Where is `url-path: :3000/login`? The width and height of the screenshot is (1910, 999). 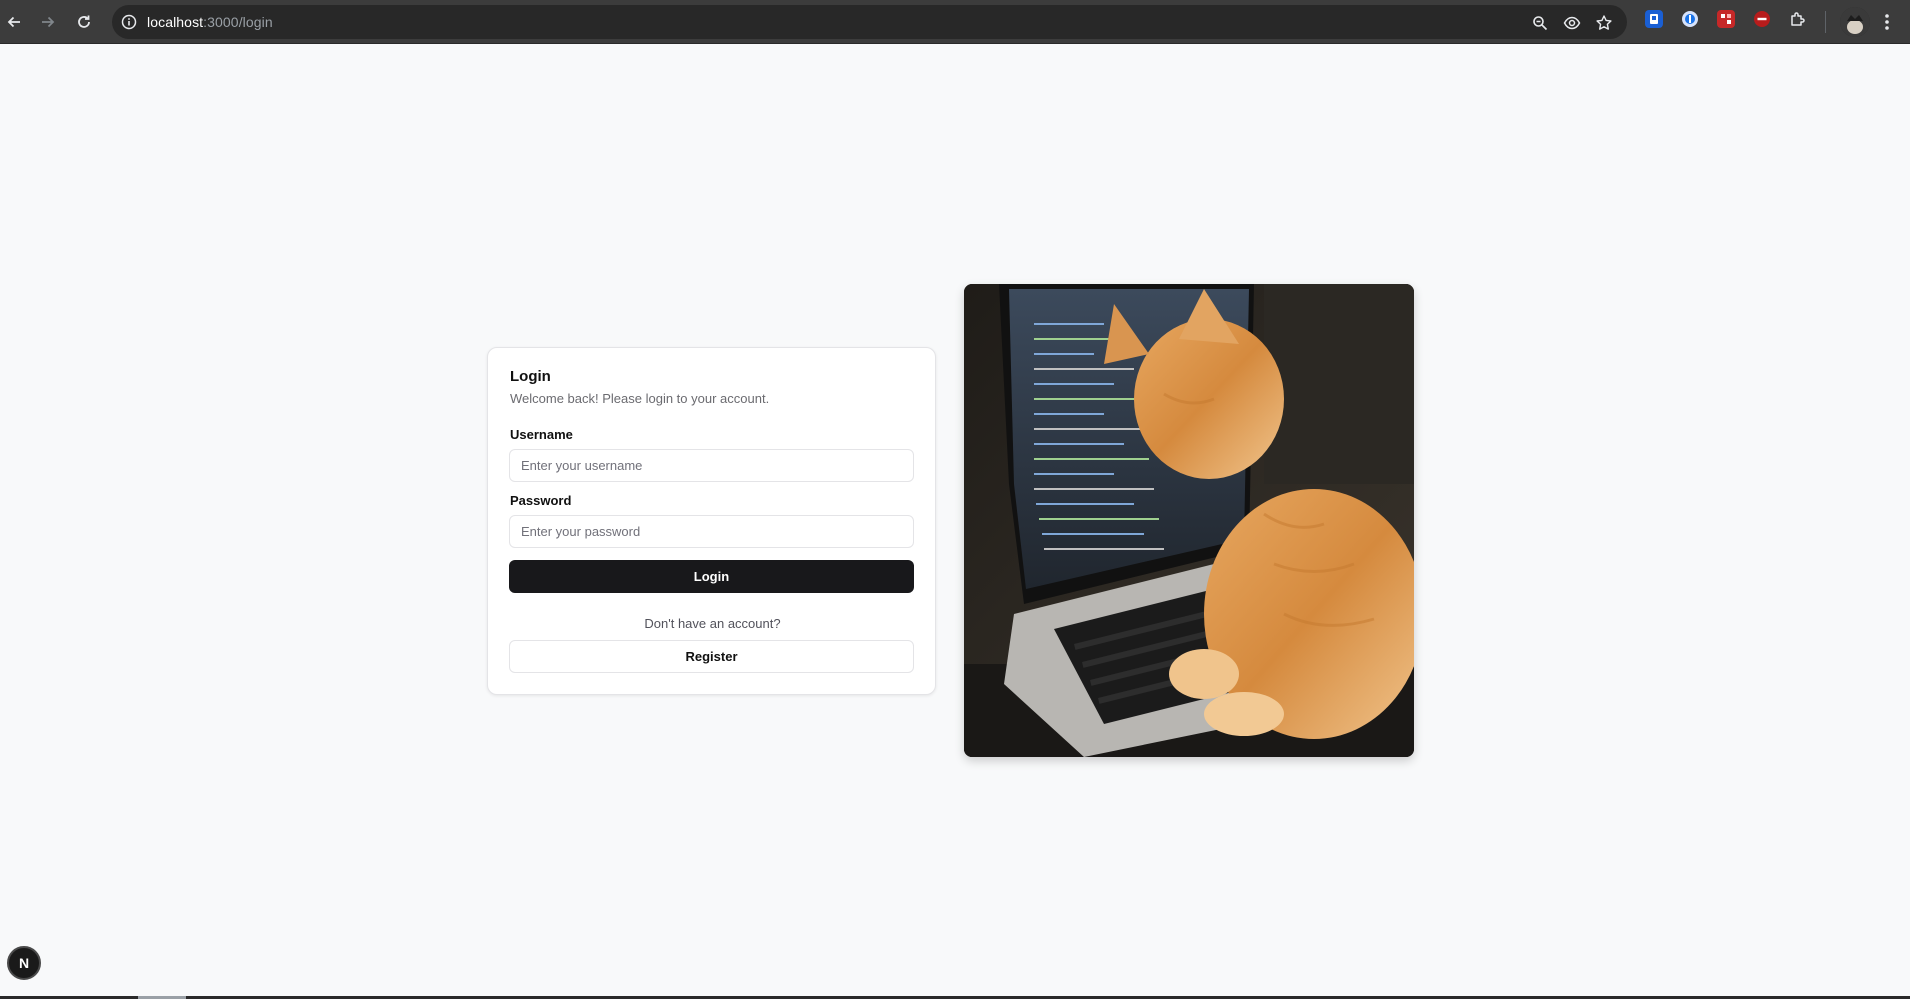 url-path: :3000/login is located at coordinates (238, 22).